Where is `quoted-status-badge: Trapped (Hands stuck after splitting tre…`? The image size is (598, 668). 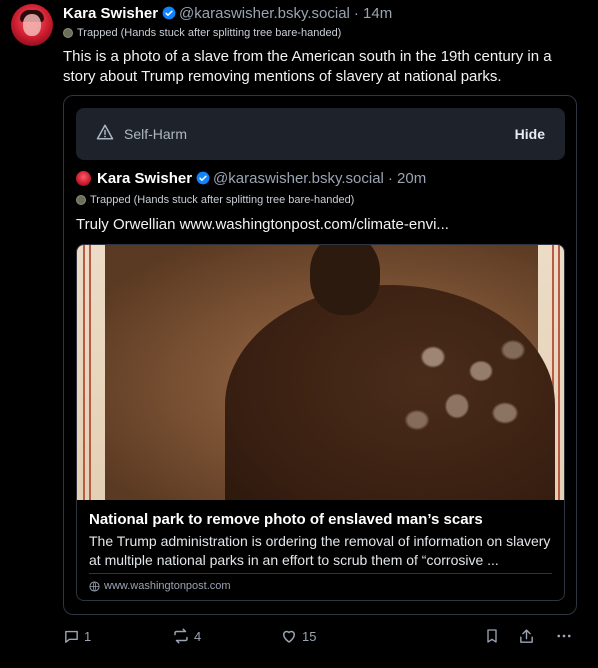
quoted-status-badge: Trapped (Hands stuck after splitting tre… is located at coordinates (215, 200).